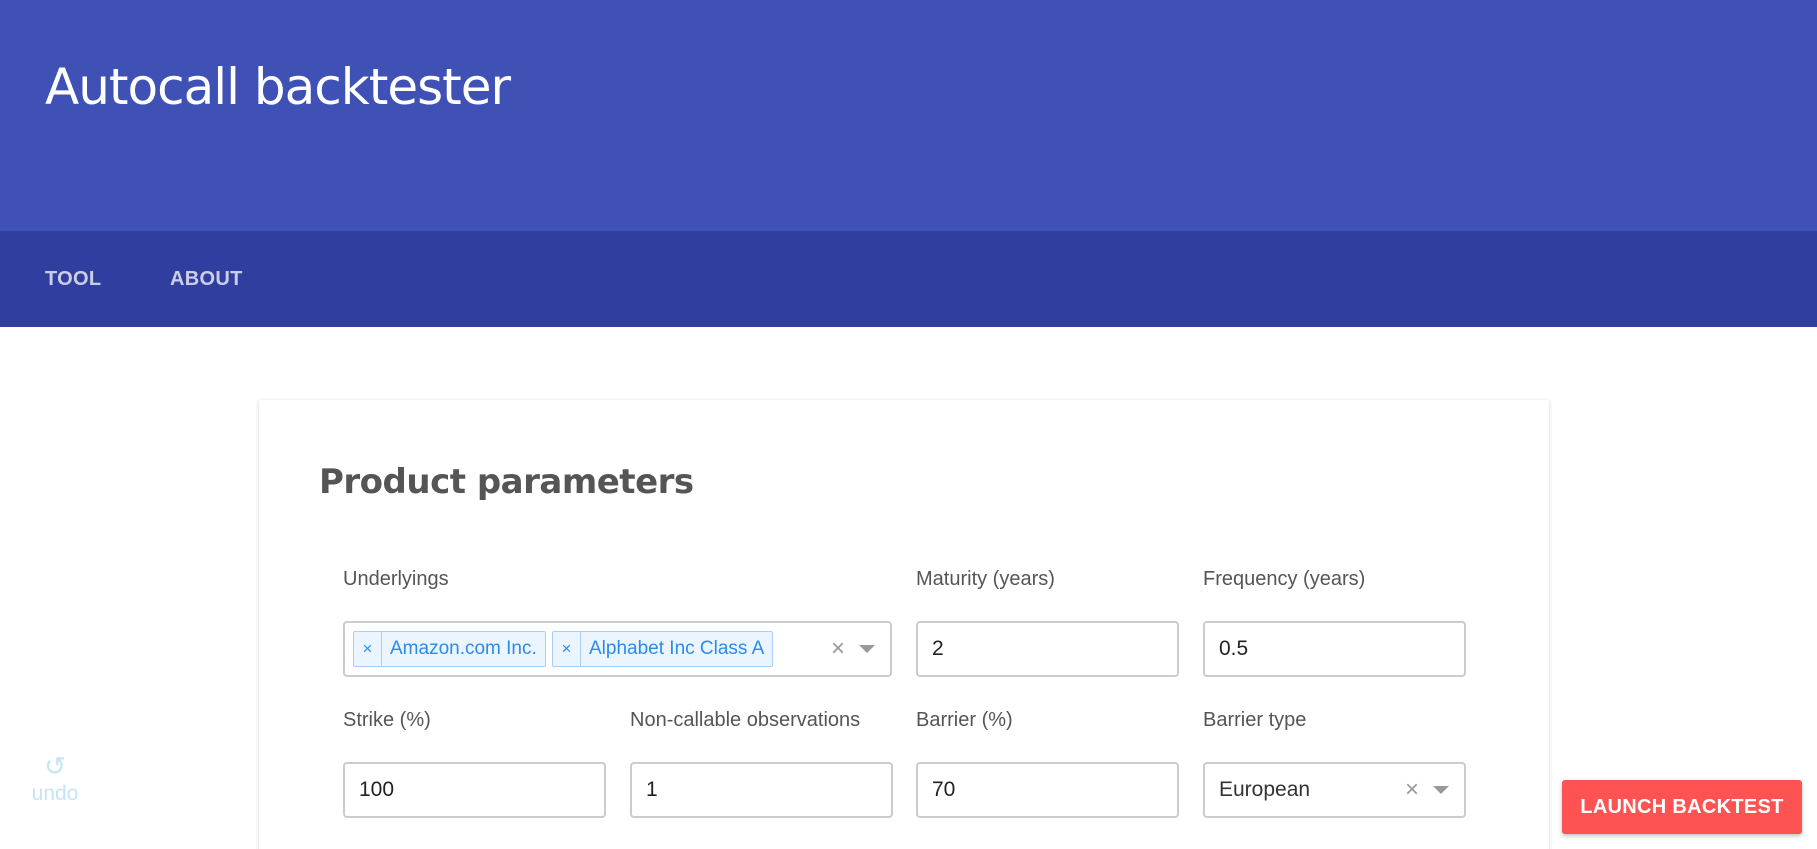 This screenshot has width=1817, height=849. Describe the element at coordinates (677, 648) in the screenshot. I see `chip-label: Alphabet Inc Class A` at that location.